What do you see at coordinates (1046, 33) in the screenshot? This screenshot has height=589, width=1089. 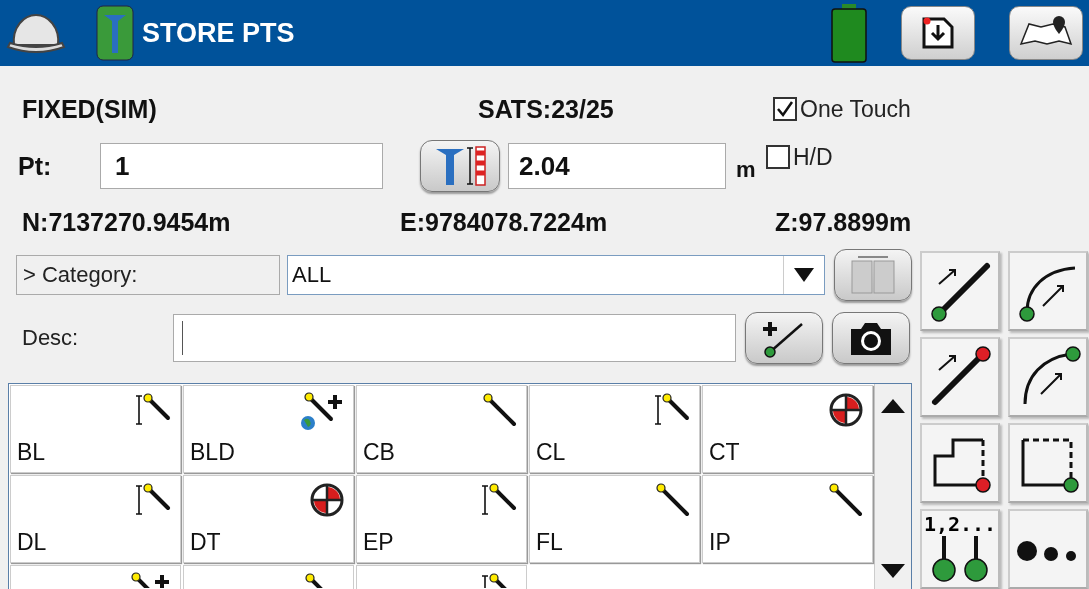 I see `map-button` at bounding box center [1046, 33].